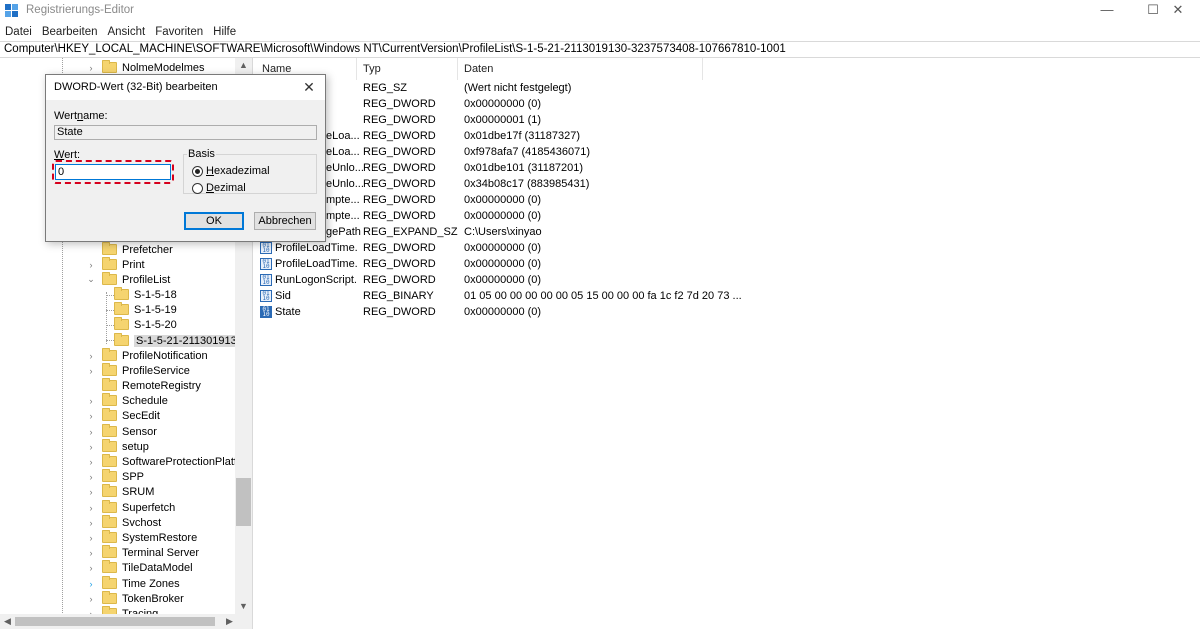 The image size is (1200, 629). What do you see at coordinates (143, 385) in the screenshot?
I see `tree-item: RemoteRegistry` at bounding box center [143, 385].